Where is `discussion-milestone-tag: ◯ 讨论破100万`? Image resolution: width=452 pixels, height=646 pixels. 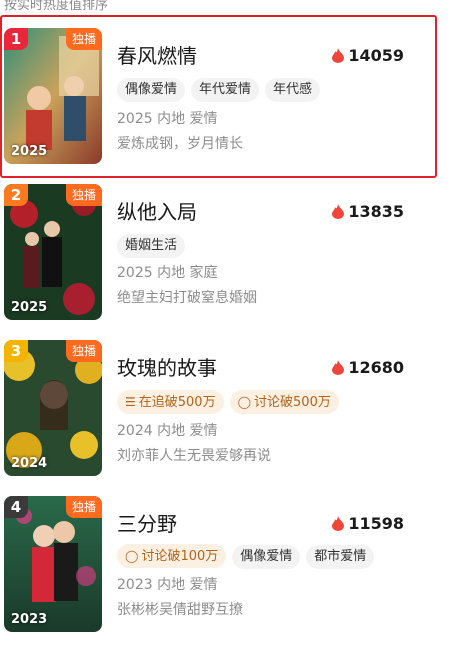 discussion-milestone-tag: ◯ 讨论破100万 is located at coordinates (172, 556).